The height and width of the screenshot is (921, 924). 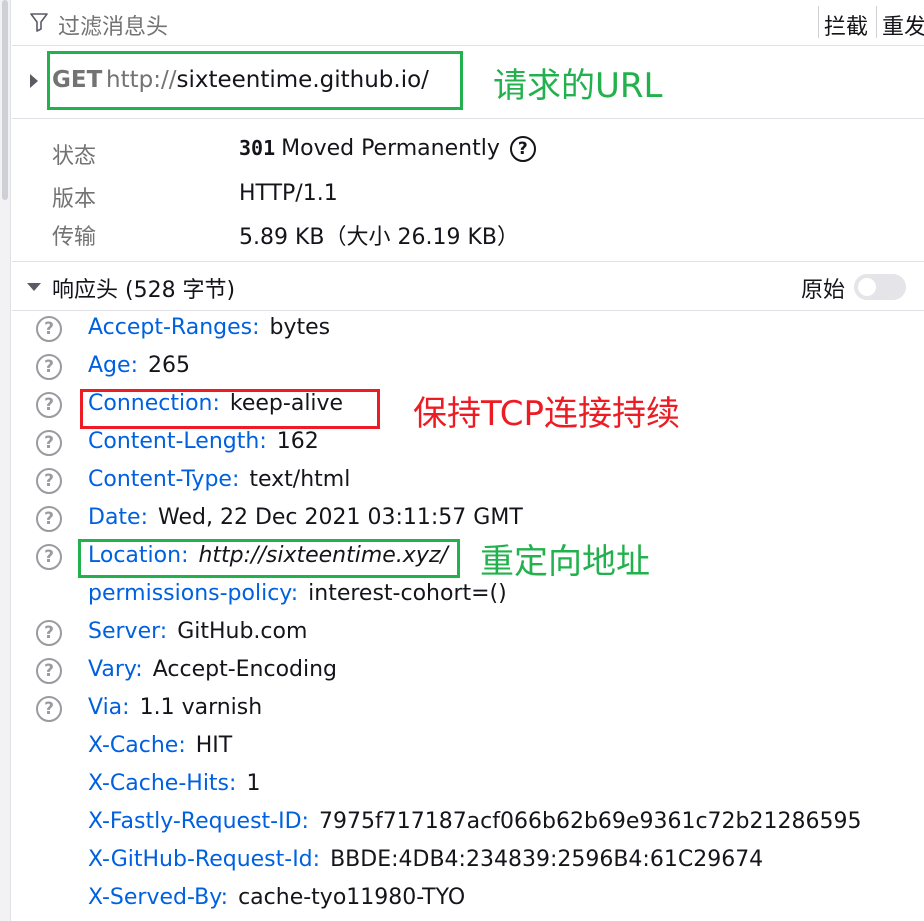 I want to click on left-scrollbar-thumb, so click(x=5, y=100).